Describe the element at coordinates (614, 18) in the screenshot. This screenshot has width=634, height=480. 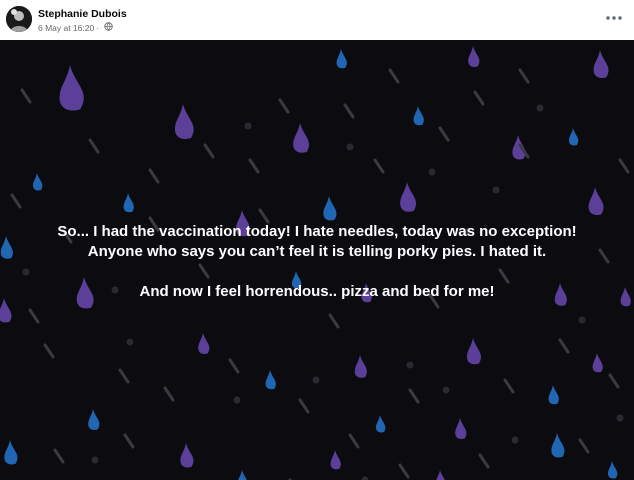
I see `more-options-icon` at that location.